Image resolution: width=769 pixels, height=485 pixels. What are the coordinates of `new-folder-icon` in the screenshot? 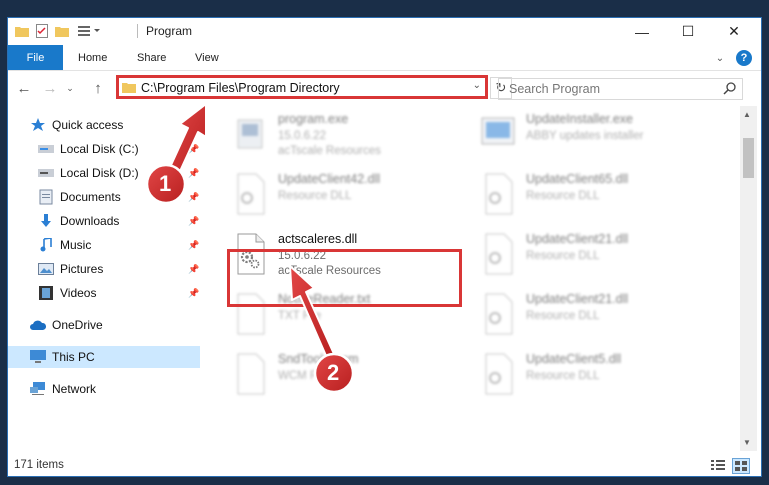 It's located at (62, 31).